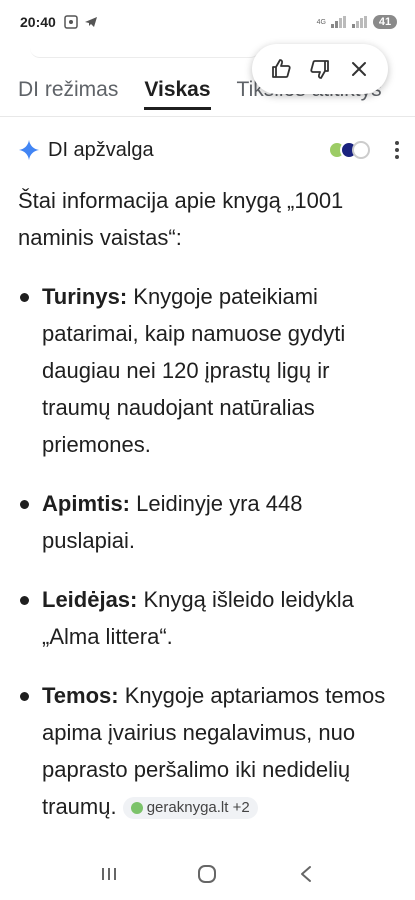 Image resolution: width=415 pixels, height=900 pixels. What do you see at coordinates (361, 150) in the screenshot?
I see `source-avatar` at bounding box center [361, 150].